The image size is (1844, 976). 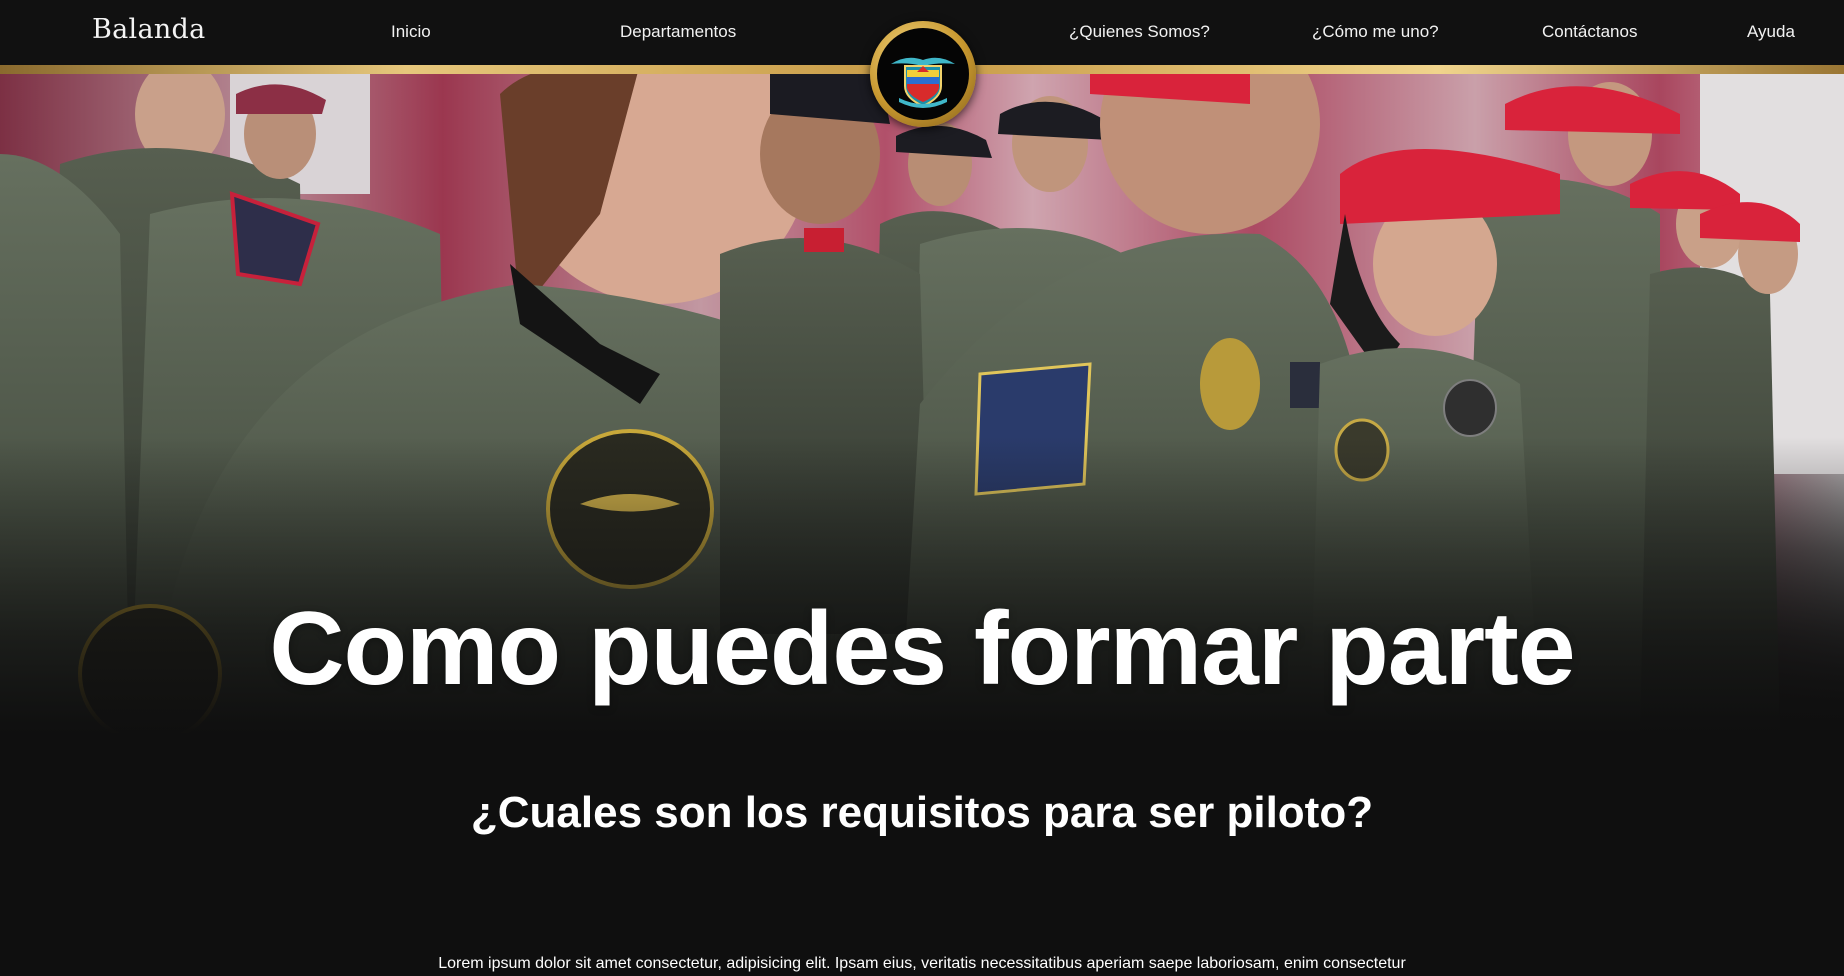 What do you see at coordinates (1589, 32) in the screenshot?
I see `nav-link-contactanos: Contáctanos` at bounding box center [1589, 32].